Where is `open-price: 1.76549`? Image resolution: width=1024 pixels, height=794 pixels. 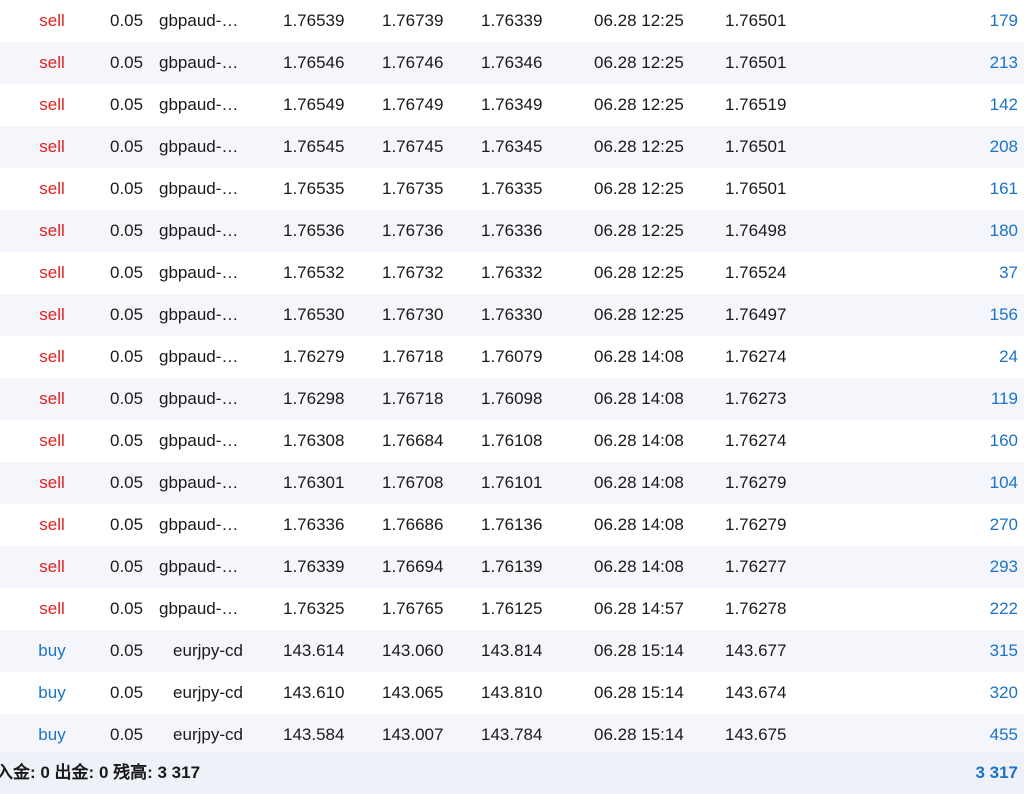 open-price: 1.76549 is located at coordinates (314, 104).